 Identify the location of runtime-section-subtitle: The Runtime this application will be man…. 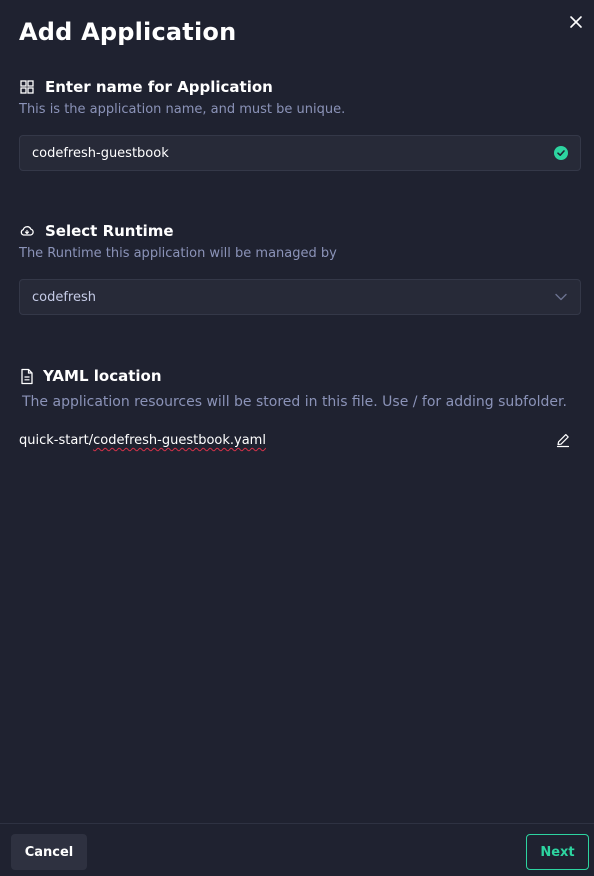
(178, 253).